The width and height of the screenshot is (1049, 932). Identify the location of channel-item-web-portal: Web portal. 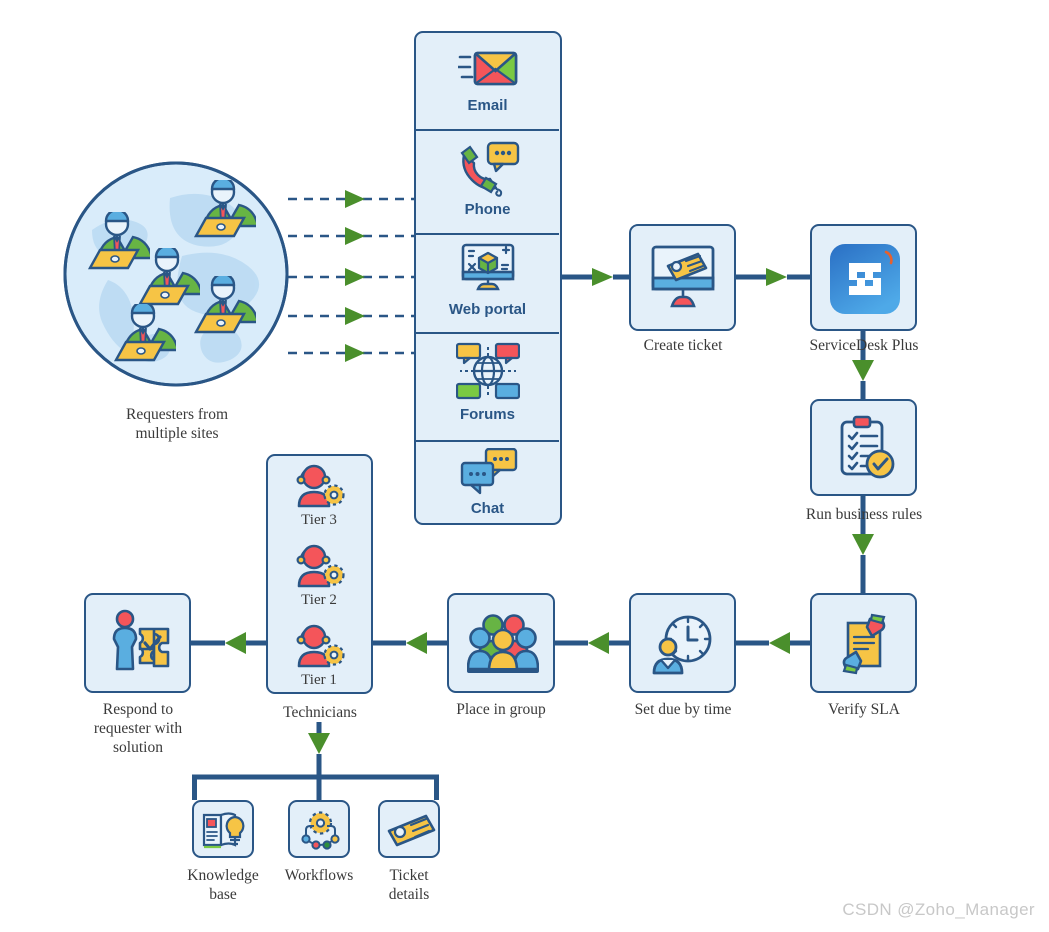
(487, 283).